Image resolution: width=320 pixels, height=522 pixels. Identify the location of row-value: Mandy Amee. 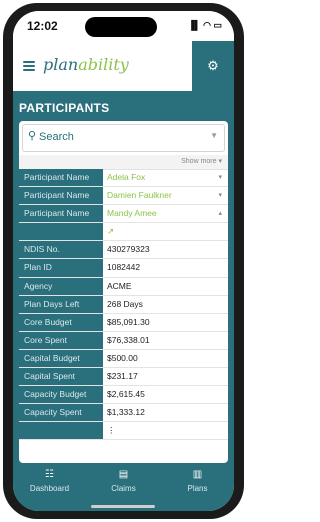
(132, 213).